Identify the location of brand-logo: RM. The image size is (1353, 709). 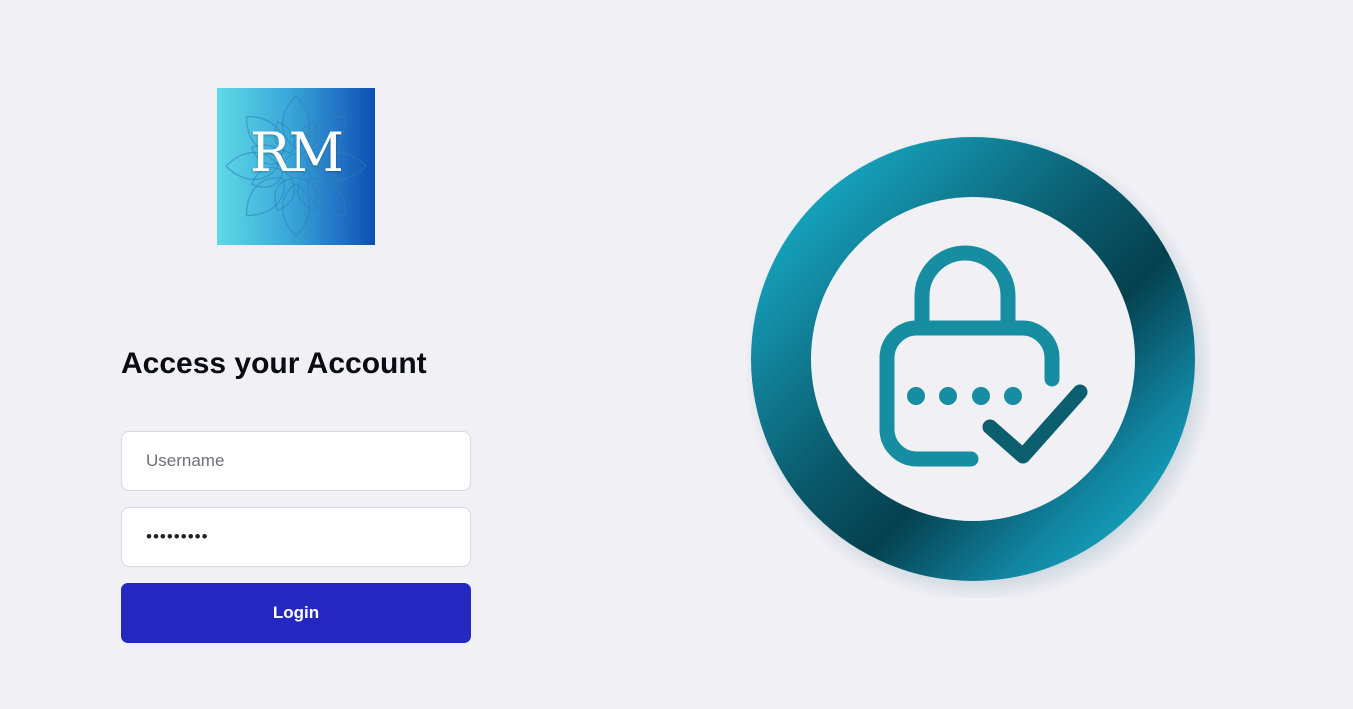
(296, 166).